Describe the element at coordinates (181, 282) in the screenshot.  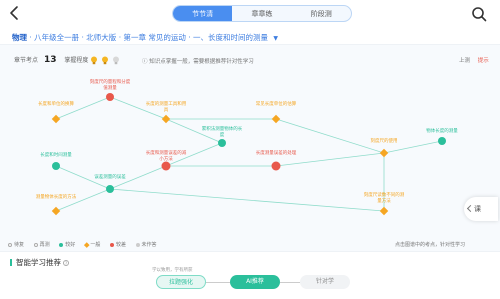
I see `step-practice-button: 拉题强化` at that location.